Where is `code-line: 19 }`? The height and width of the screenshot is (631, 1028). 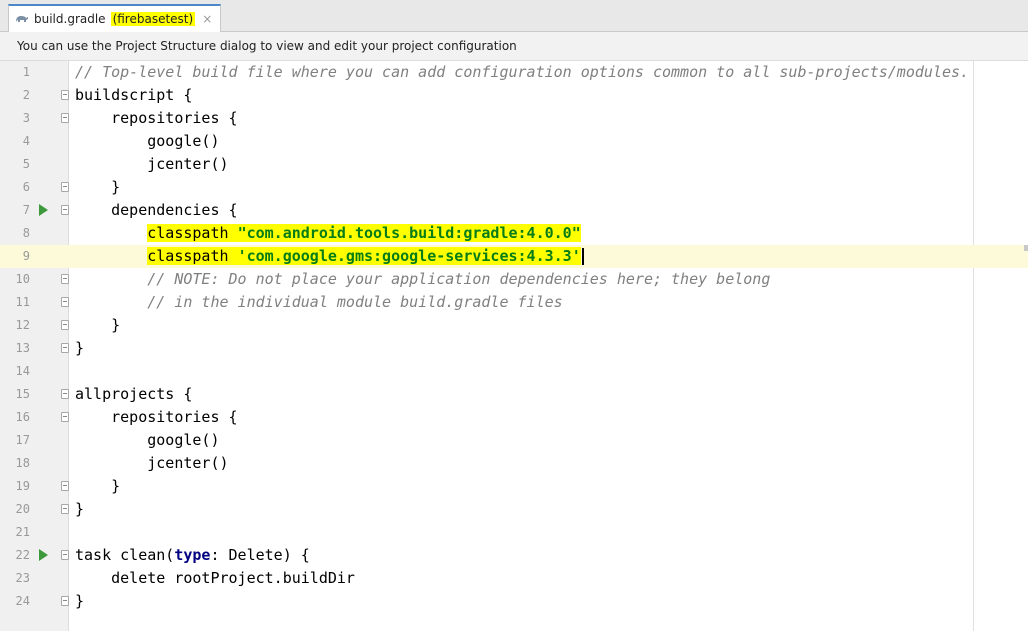
code-line: 19 } is located at coordinates (514, 486).